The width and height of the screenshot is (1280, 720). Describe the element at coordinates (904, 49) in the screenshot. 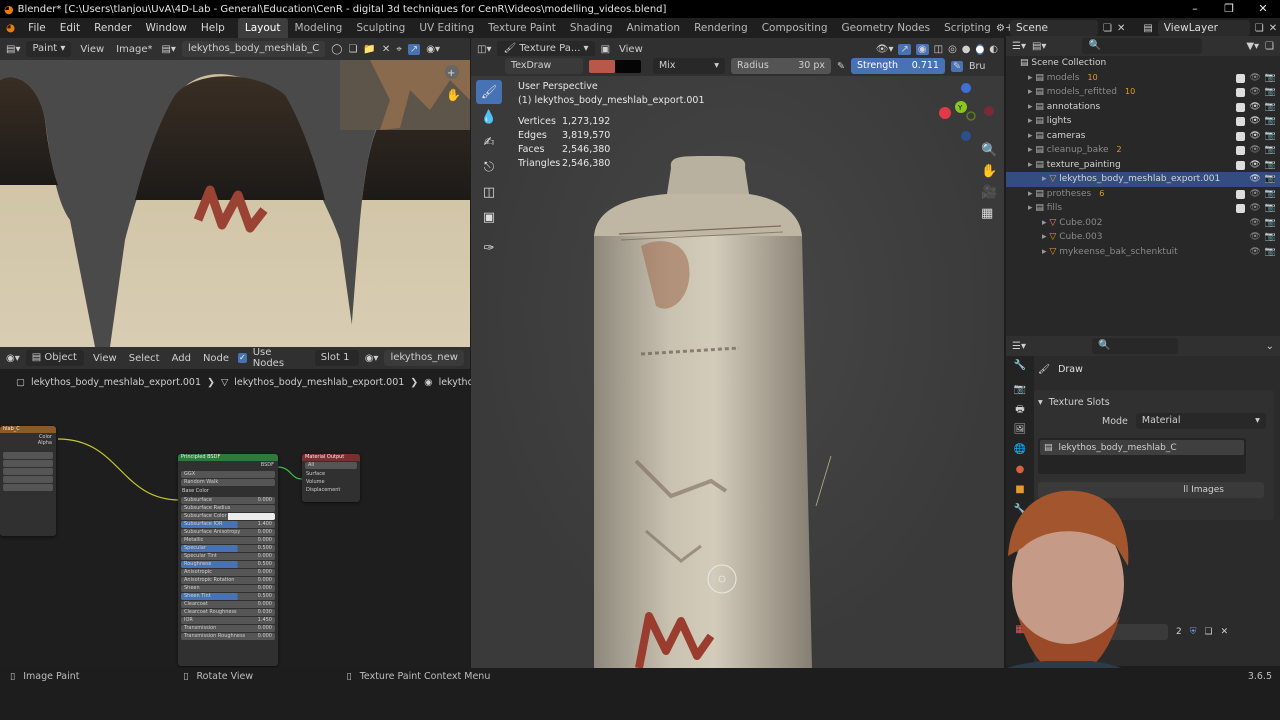

I see `gizmo-icon: ↗` at that location.